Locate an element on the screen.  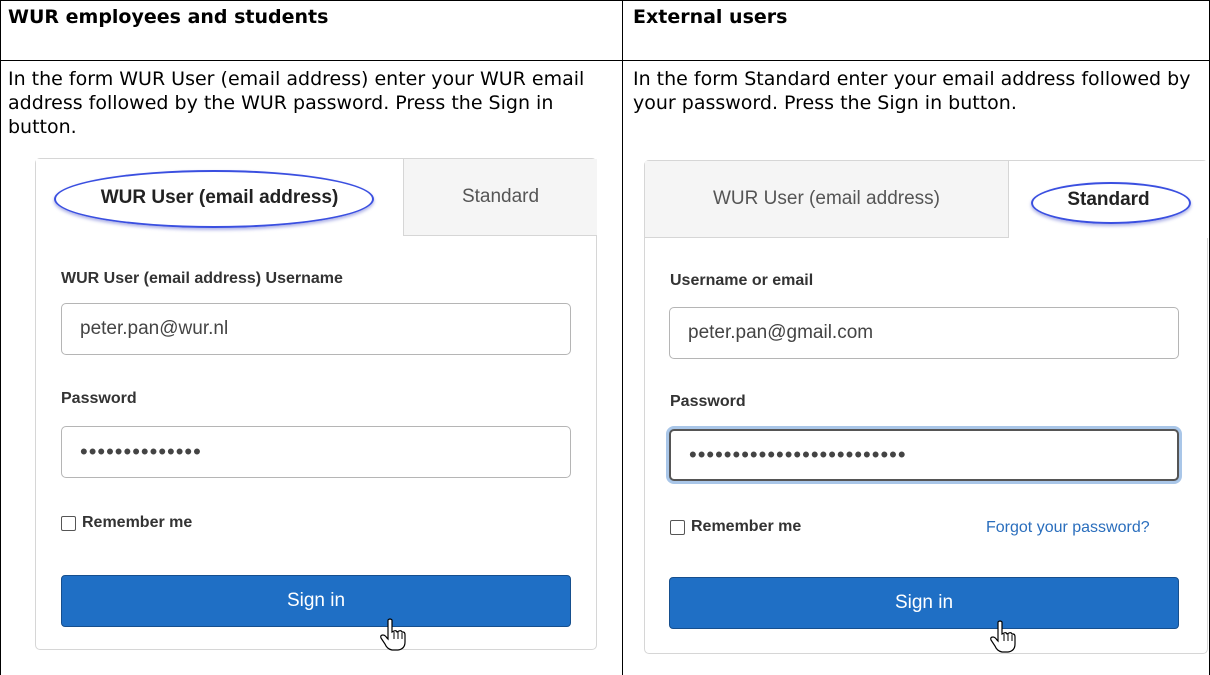
column-header-wur: WUR employees and students is located at coordinates (168, 17).